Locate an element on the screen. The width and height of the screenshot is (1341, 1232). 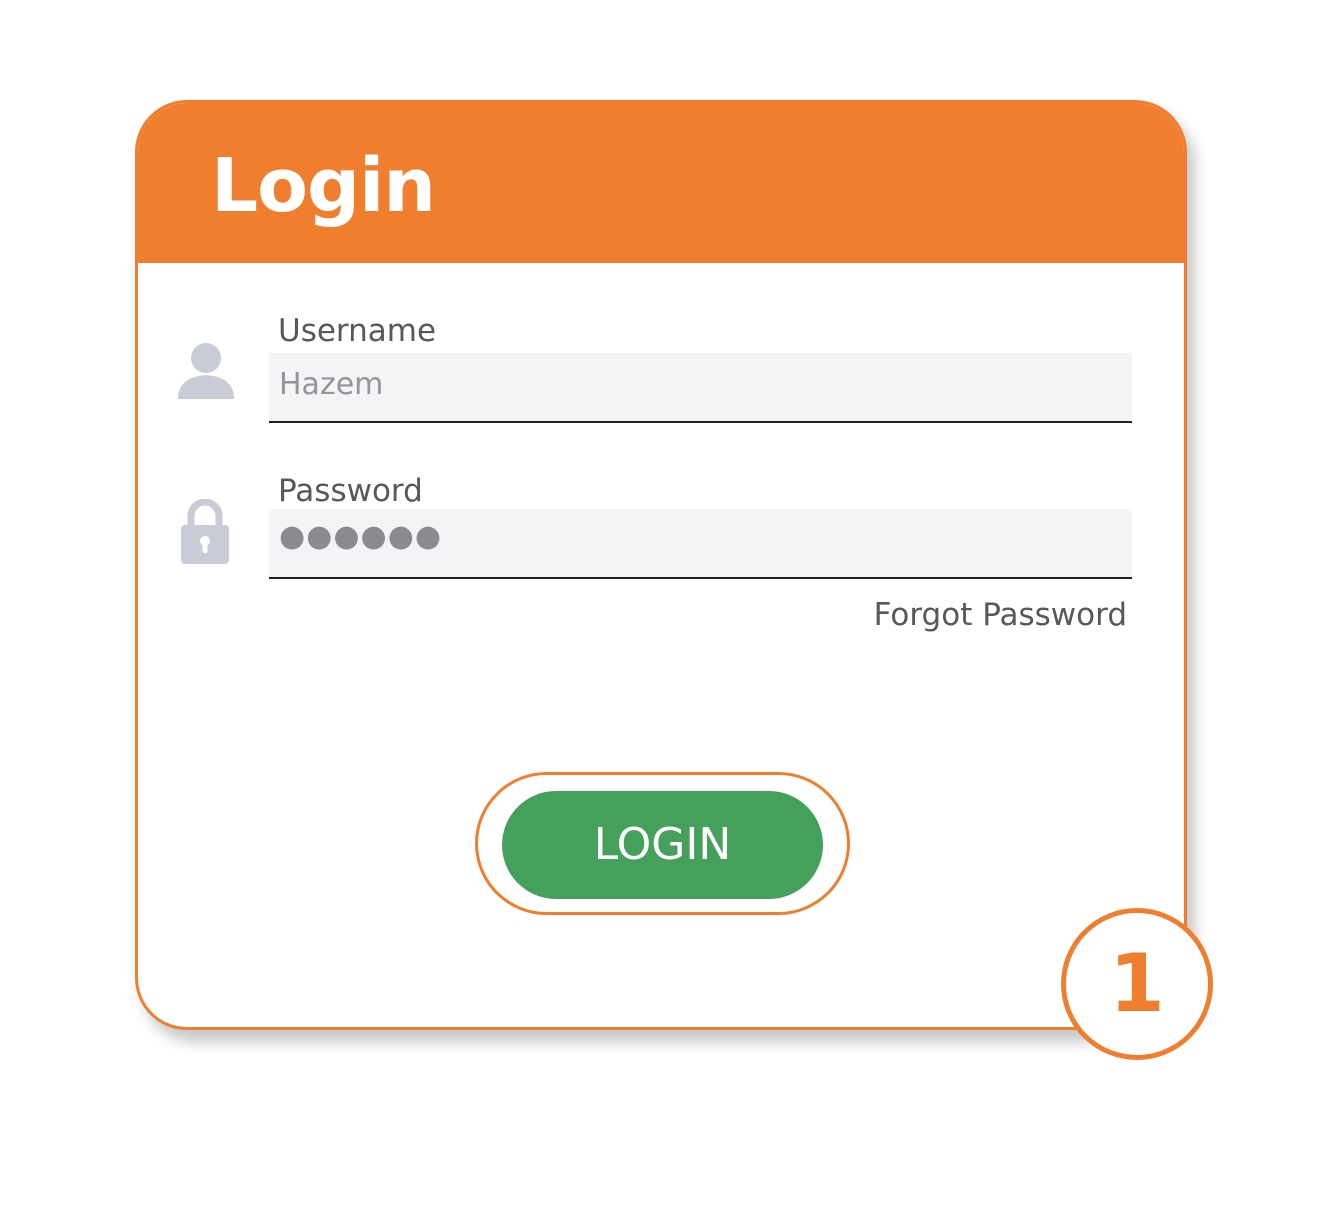
user-icon is located at coordinates (206, 373).